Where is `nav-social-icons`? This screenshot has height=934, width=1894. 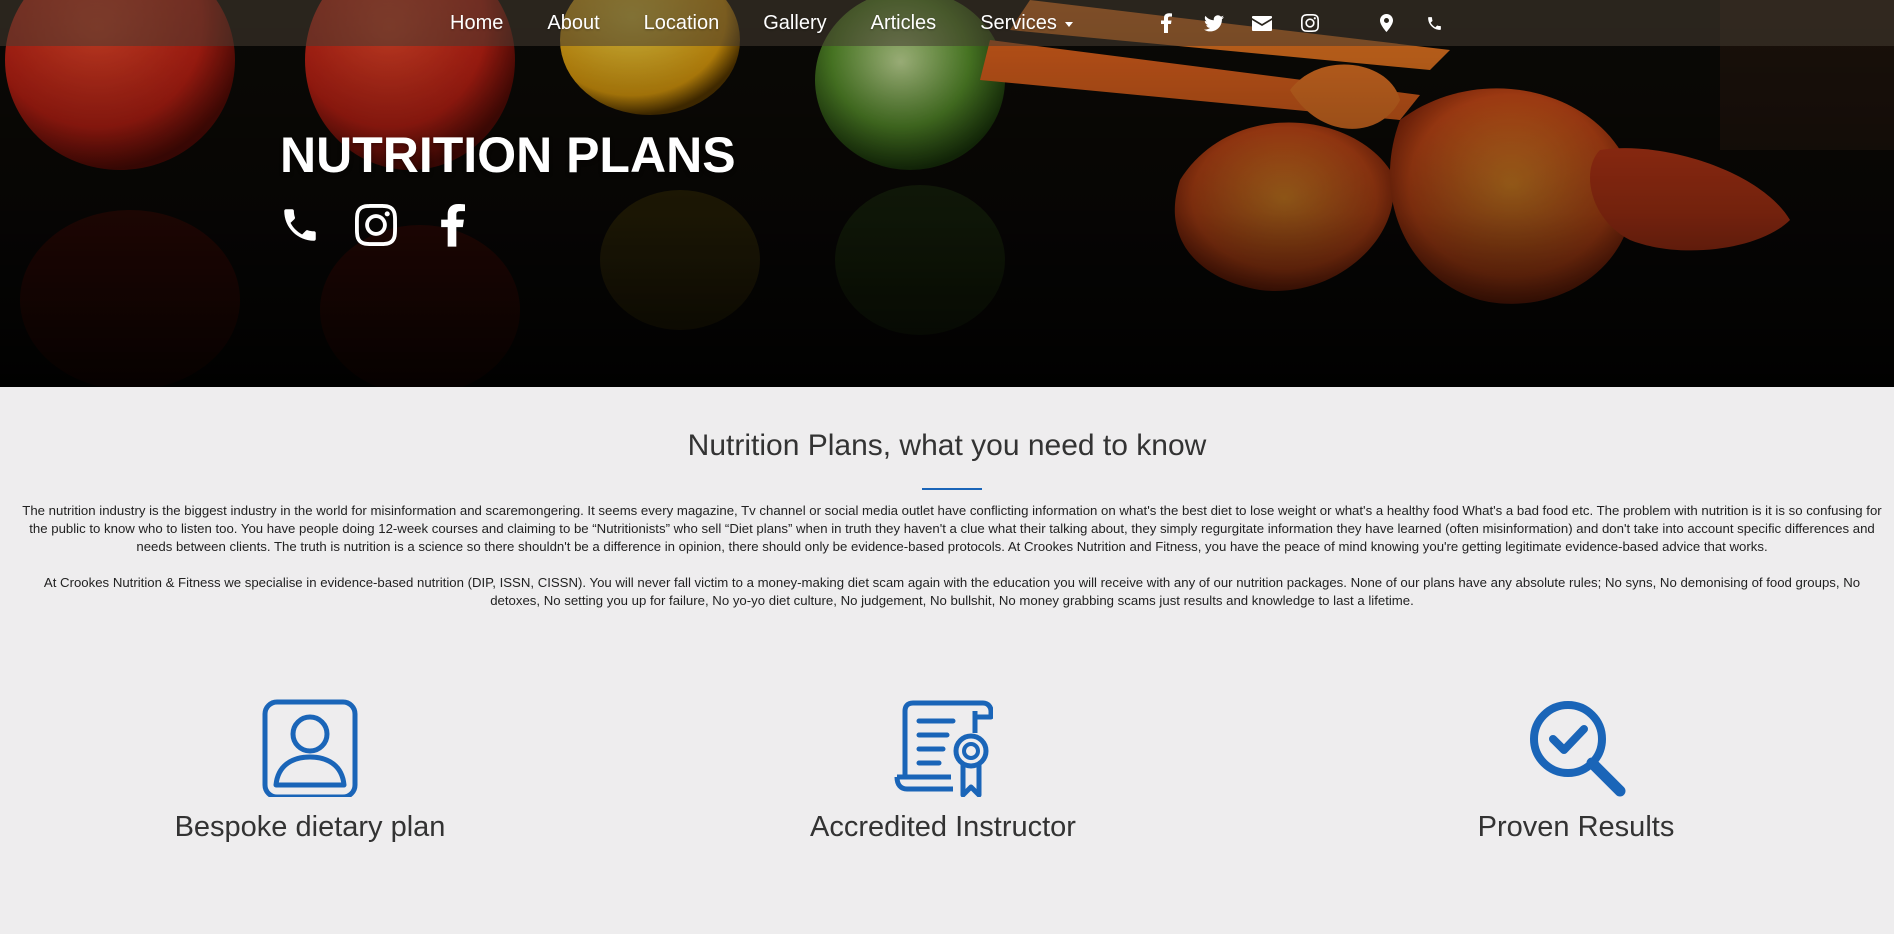
nav-social-icons is located at coordinates (1251, 23).